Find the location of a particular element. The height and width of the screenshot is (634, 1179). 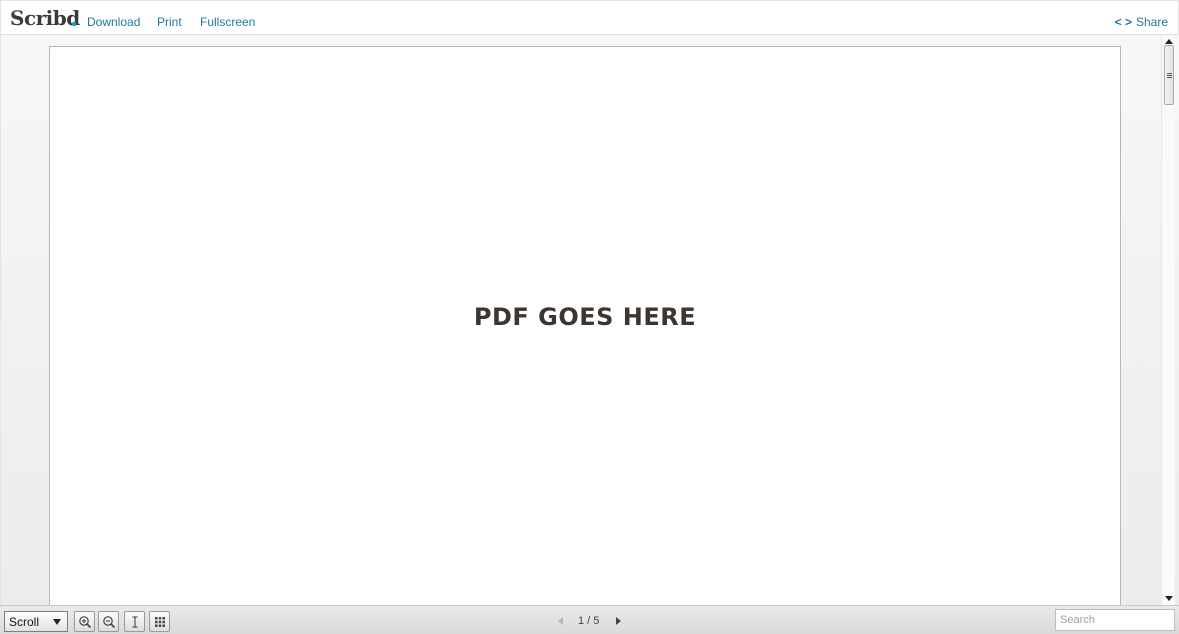

text-select-icon is located at coordinates (135, 622).